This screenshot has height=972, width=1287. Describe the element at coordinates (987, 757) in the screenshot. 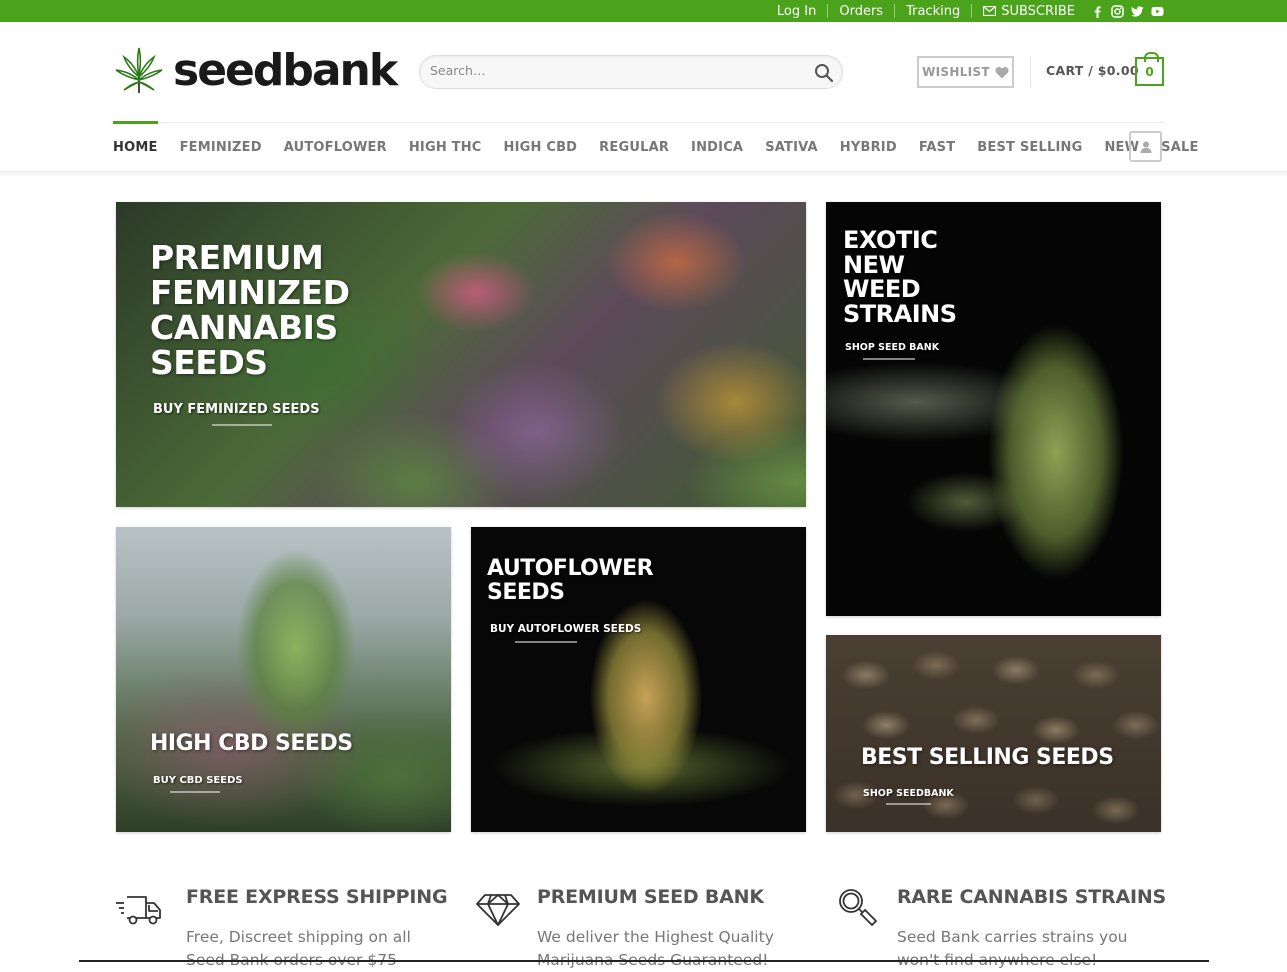

I see `banner-best-title: BEST SELLING SEEDS` at that location.